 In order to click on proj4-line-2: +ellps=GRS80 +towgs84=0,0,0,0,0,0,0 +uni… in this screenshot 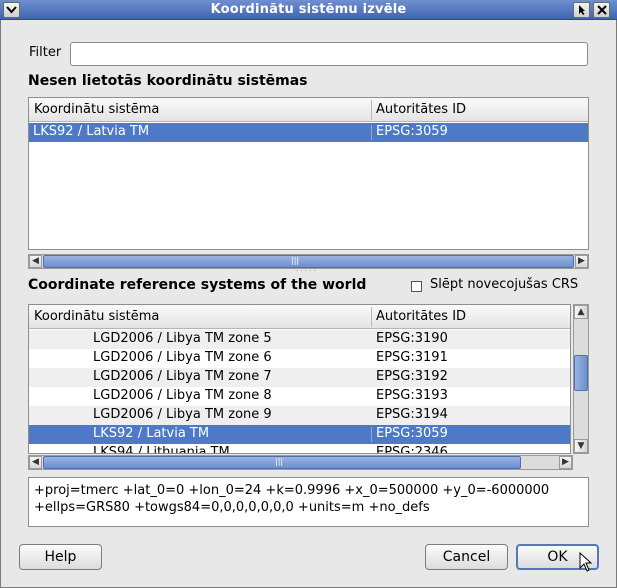, I will do `click(232, 507)`.